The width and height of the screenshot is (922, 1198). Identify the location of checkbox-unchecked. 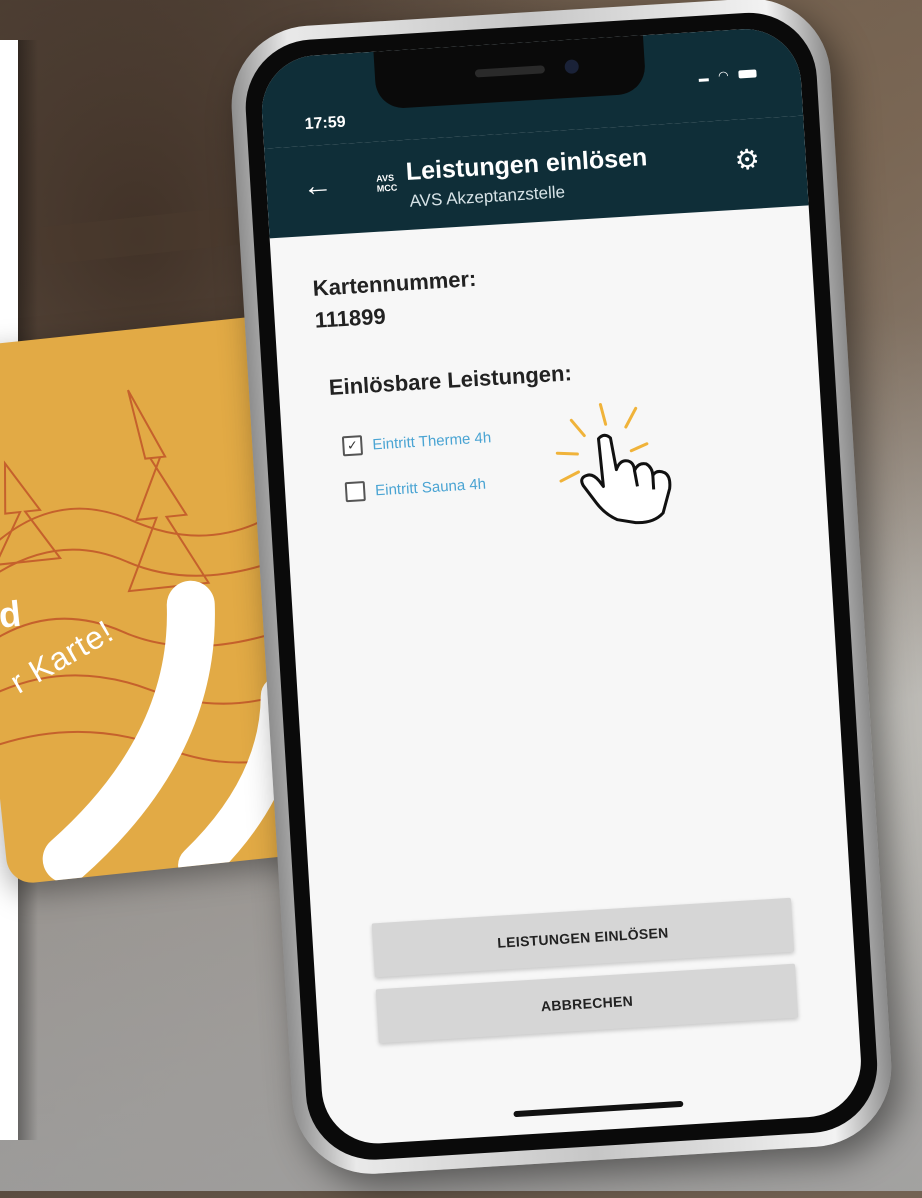
(355, 492).